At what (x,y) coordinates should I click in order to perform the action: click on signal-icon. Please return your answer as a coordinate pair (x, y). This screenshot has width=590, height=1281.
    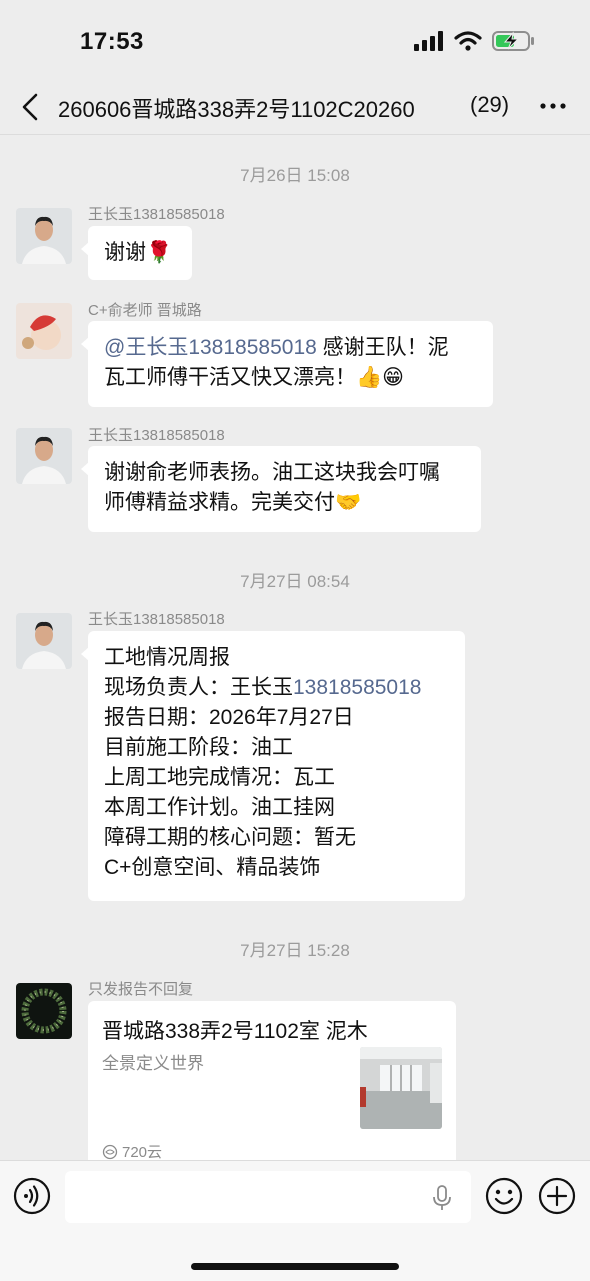
    Looking at the image, I should click on (428, 41).